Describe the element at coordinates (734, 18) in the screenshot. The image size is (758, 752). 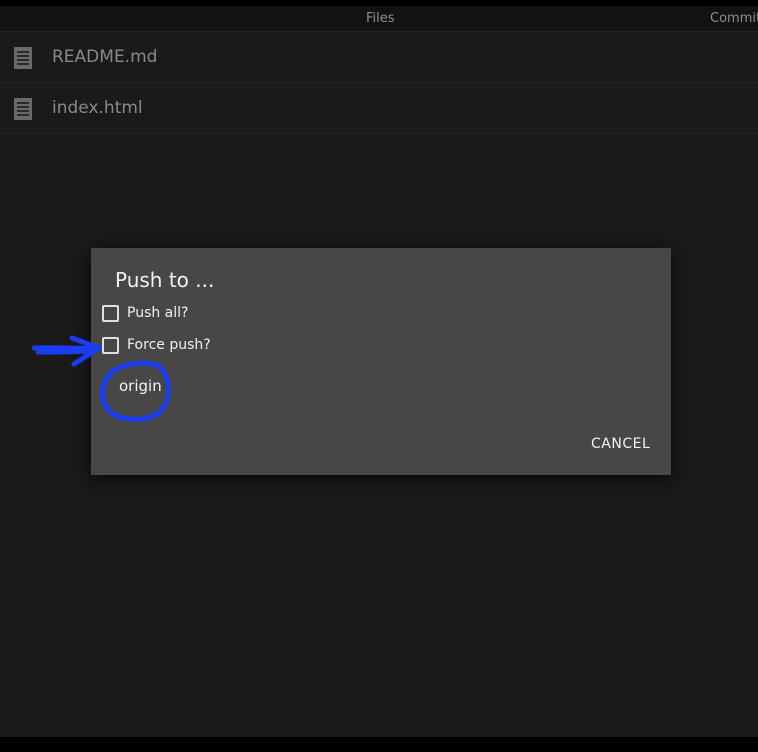
I see `tab-commits: Commit` at that location.